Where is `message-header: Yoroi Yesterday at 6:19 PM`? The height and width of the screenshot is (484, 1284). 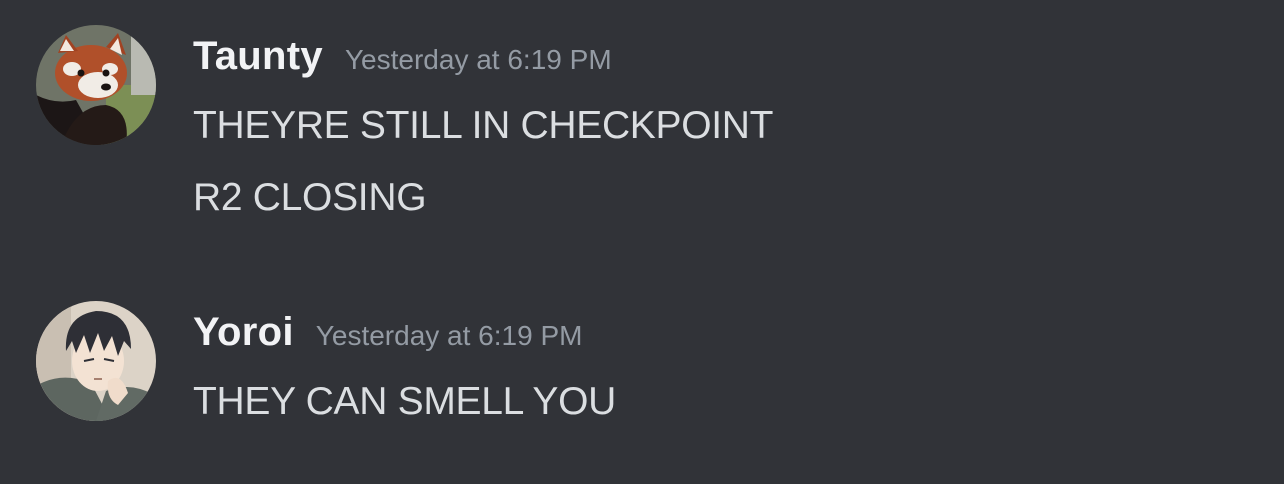 message-header: Yoroi Yesterday at 6:19 PM is located at coordinates (387, 332).